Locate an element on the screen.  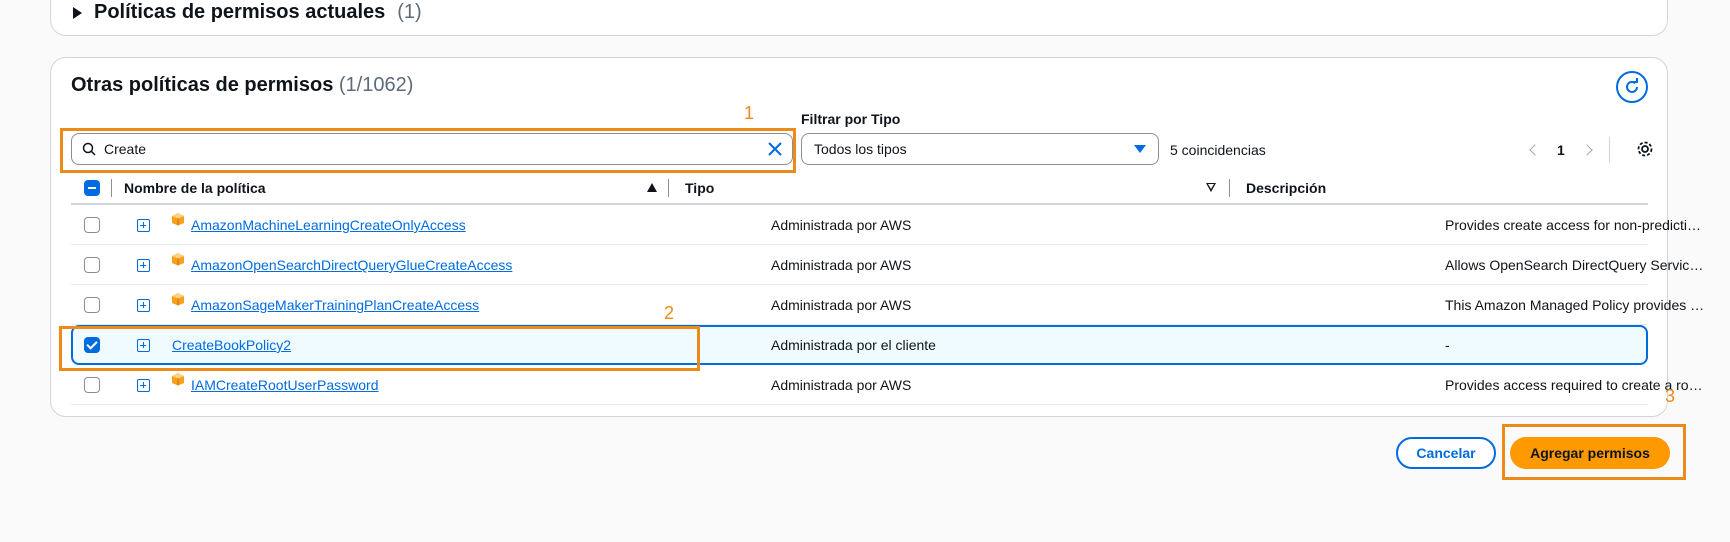
annotation-number-2: 2 is located at coordinates (669, 313).